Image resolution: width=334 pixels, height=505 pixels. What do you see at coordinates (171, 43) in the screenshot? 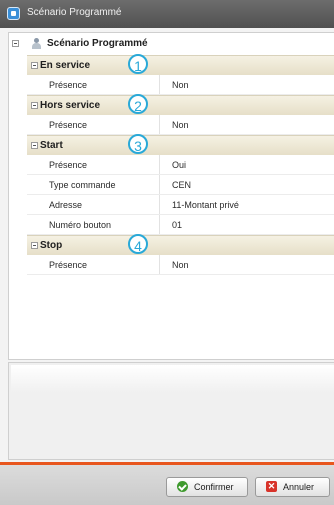
I see `tree-root: Scénario Programmé` at bounding box center [171, 43].